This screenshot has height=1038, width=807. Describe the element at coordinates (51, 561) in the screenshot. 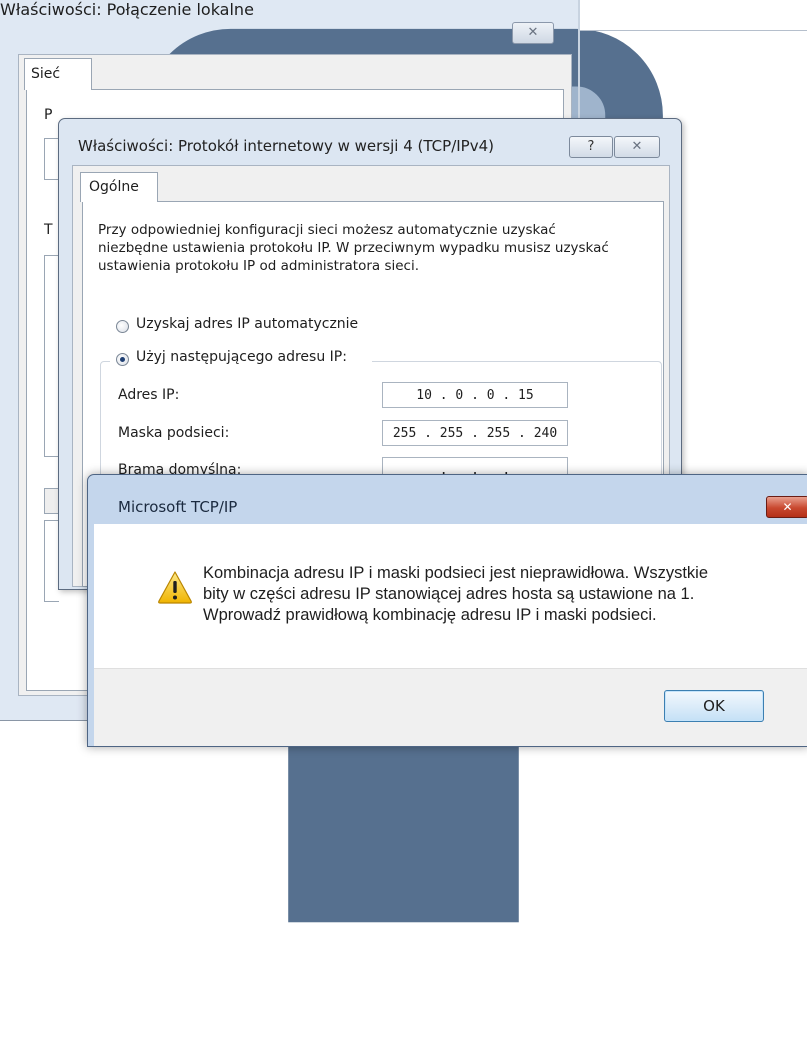

I see `groupbox-fragment` at that location.